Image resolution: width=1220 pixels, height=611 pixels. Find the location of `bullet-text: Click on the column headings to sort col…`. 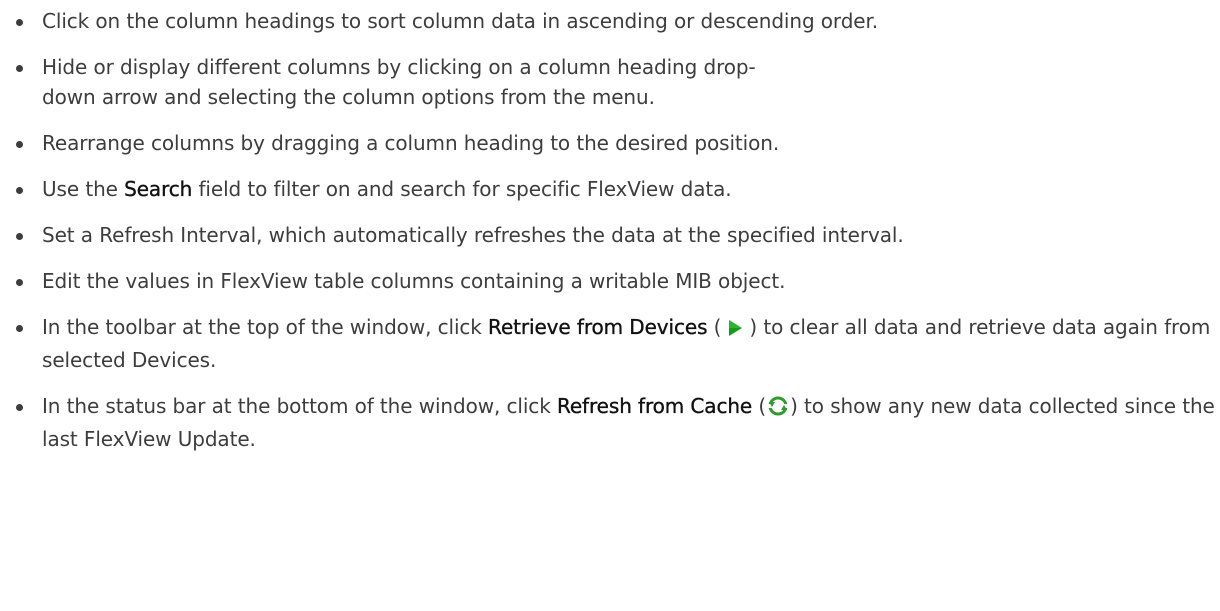

bullet-text: Click on the column headings to sort col… is located at coordinates (460, 21).